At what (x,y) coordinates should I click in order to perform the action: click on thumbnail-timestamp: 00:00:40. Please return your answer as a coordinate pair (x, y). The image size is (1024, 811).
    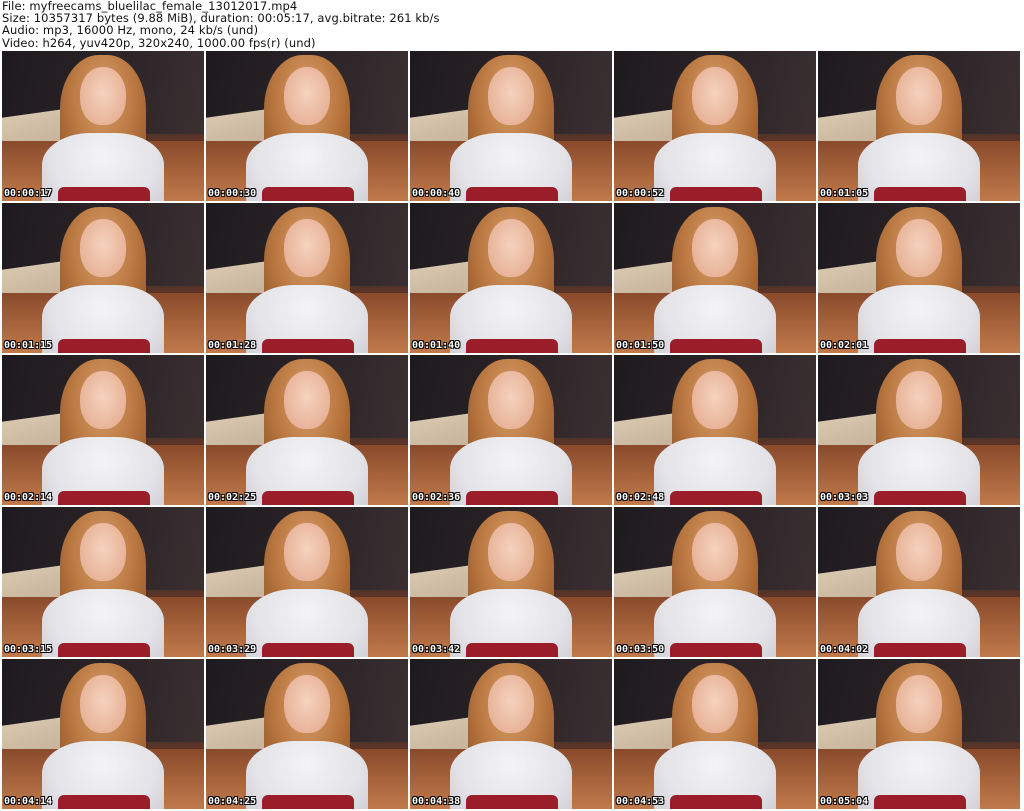
    Looking at the image, I should click on (436, 193).